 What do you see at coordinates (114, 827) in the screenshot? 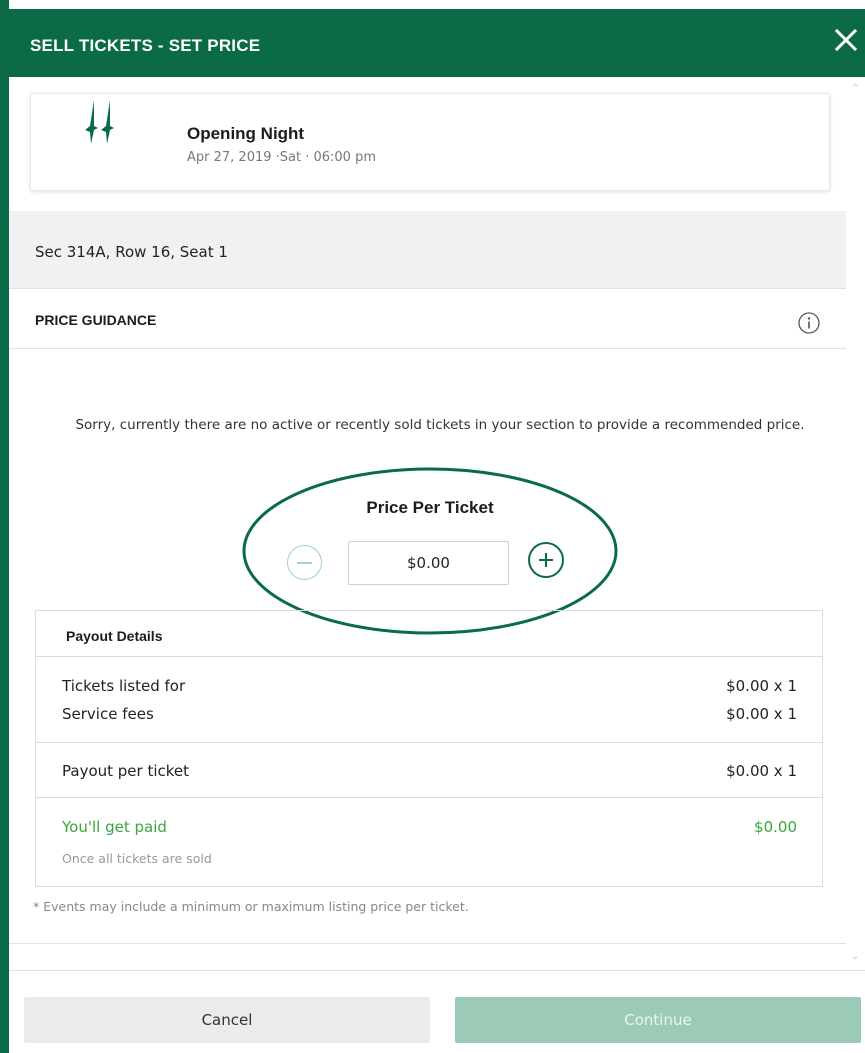
I see `paid-label: You'll get paid` at bounding box center [114, 827].